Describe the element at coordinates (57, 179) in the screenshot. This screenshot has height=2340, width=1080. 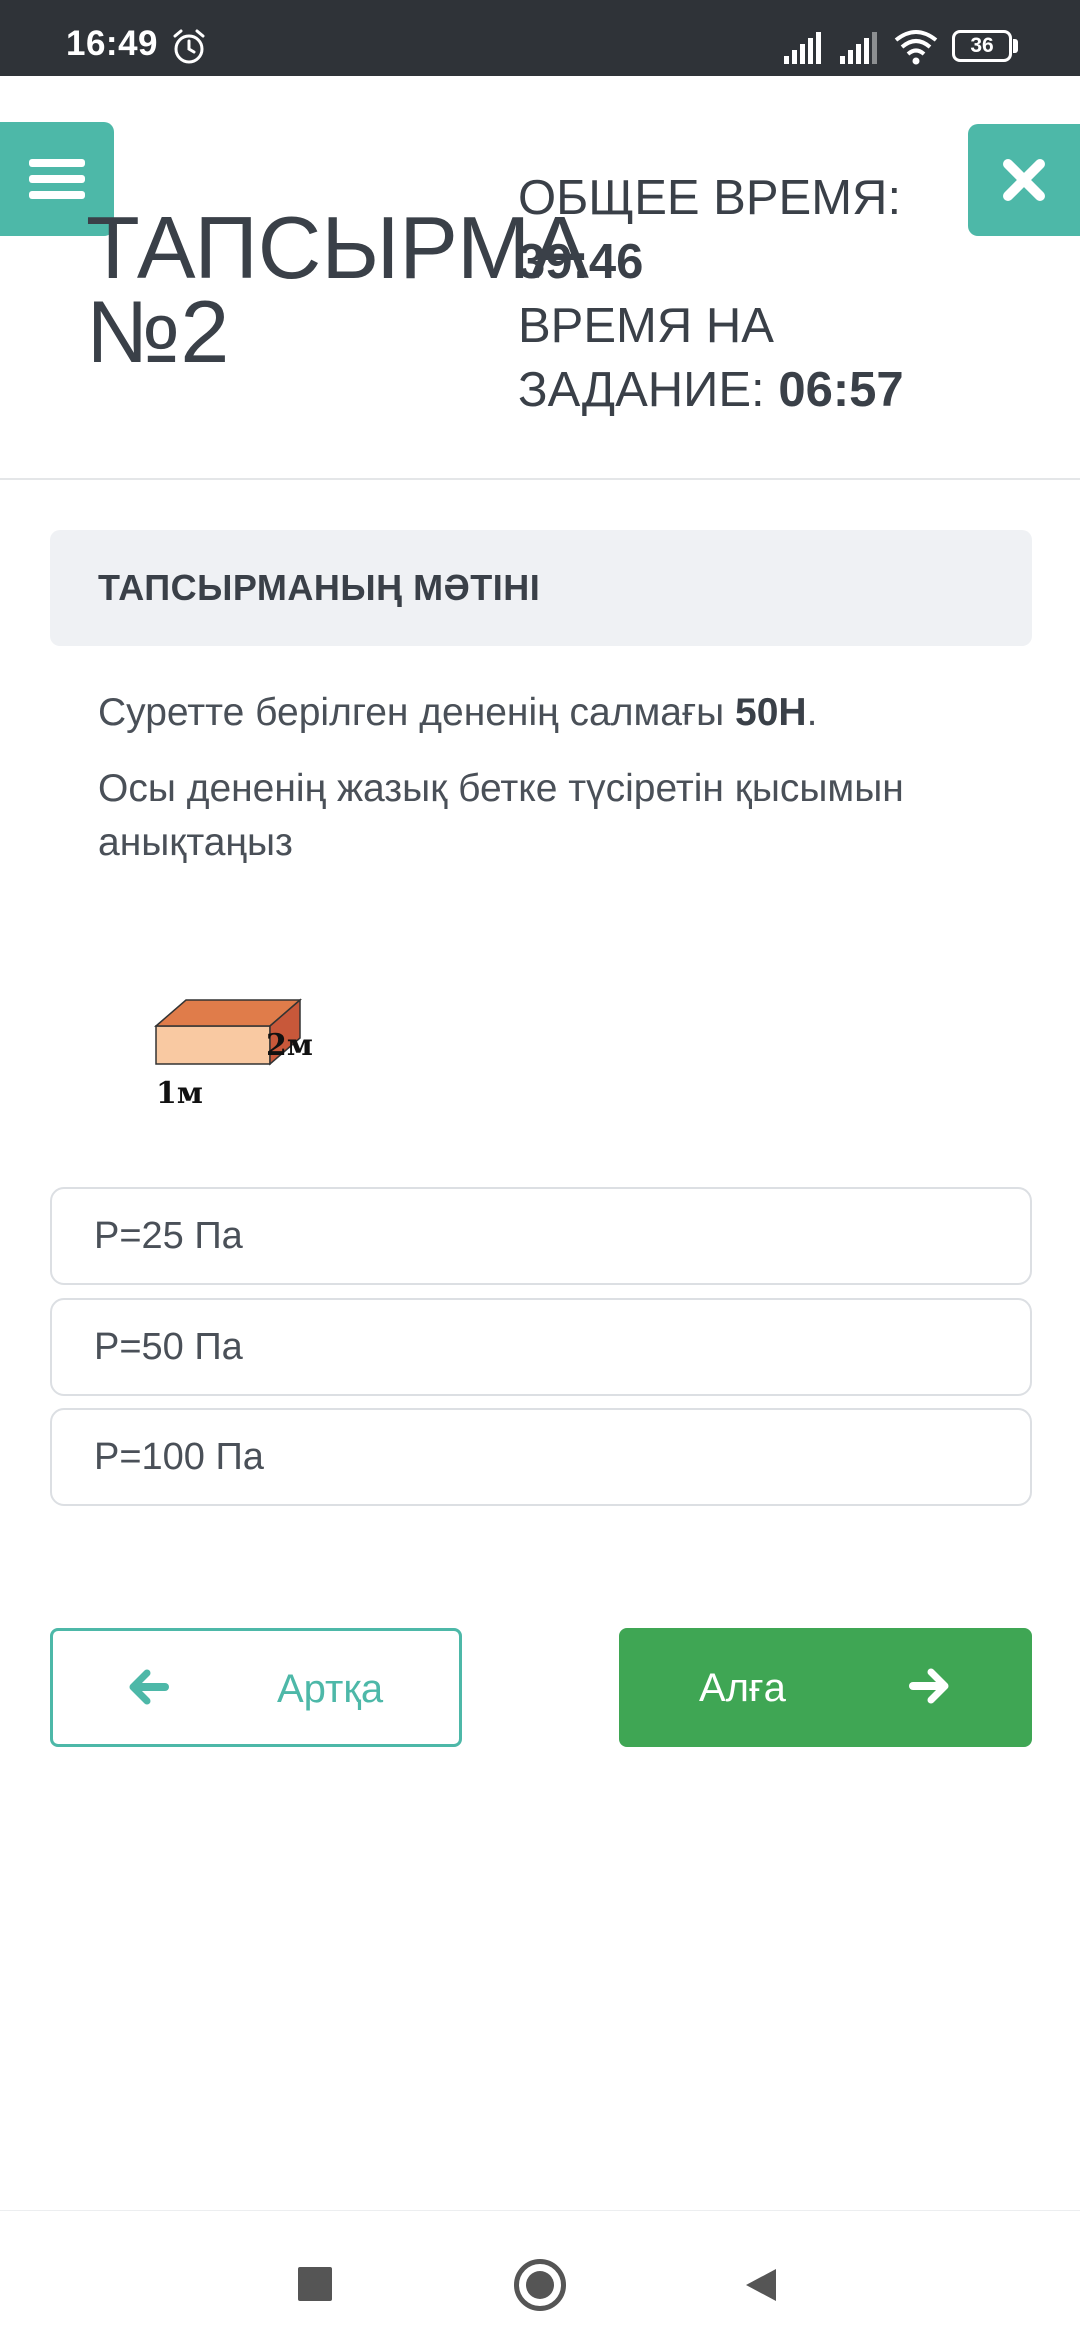
I see `hamburger-icon` at that location.